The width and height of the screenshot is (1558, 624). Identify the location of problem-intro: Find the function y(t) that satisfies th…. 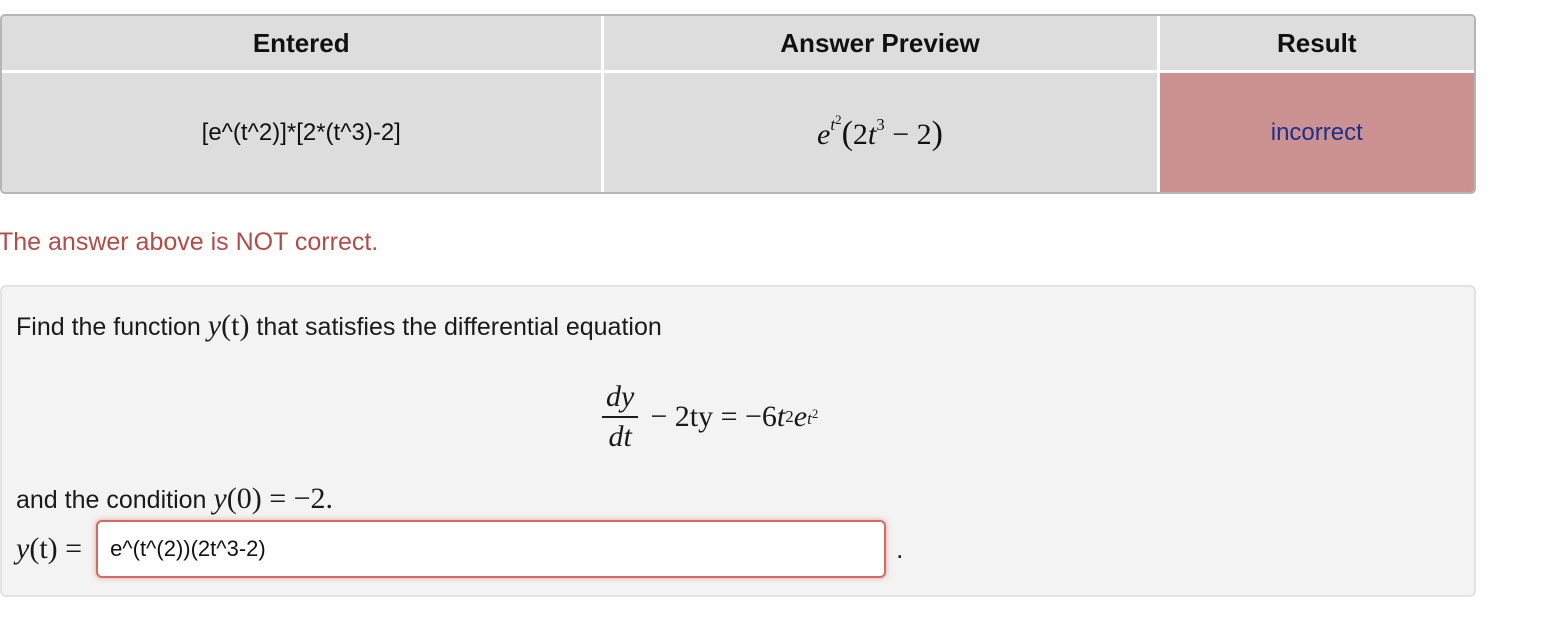
(339, 325).